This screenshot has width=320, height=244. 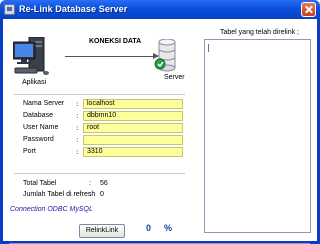 What do you see at coordinates (102, 194) in the screenshot?
I see `stat-value: 0` at bounding box center [102, 194].